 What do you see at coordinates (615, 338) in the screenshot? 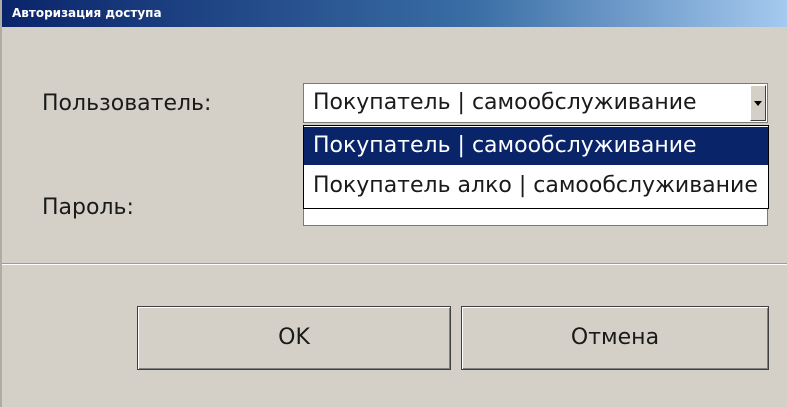
I see `cancel-button: Отмена` at bounding box center [615, 338].